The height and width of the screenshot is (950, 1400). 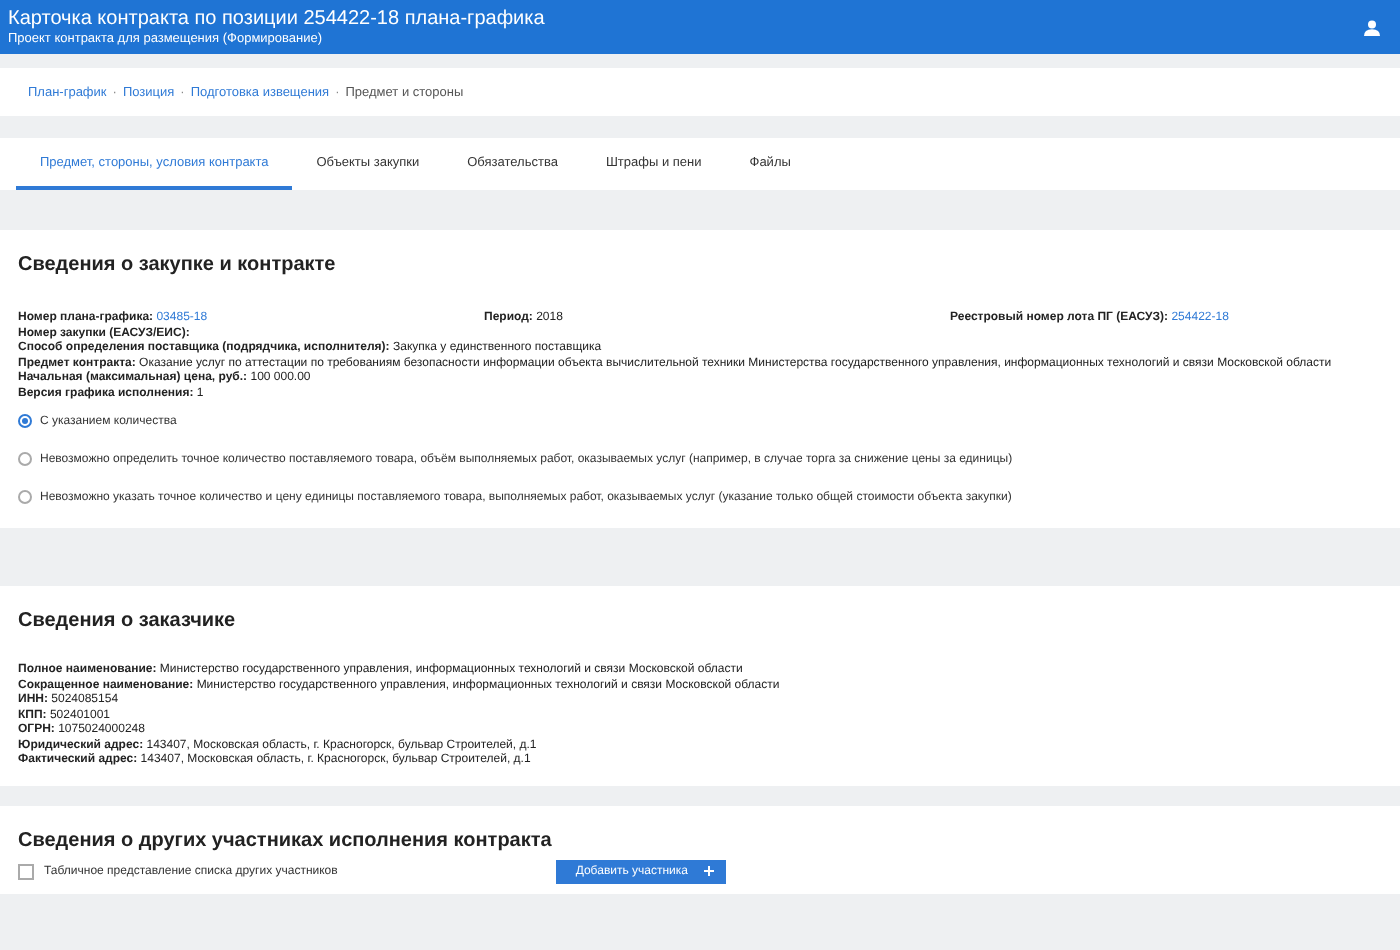 I want to click on section-title: Сведения о других участниках исполнения контракта, so click(x=286, y=840).